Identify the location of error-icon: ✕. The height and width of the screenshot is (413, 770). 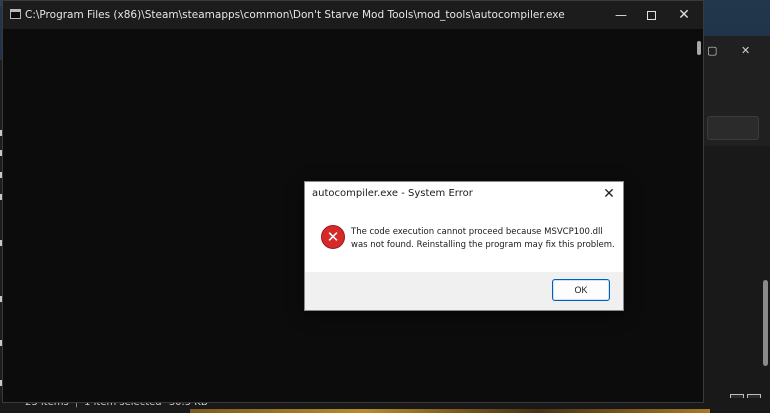
(333, 237).